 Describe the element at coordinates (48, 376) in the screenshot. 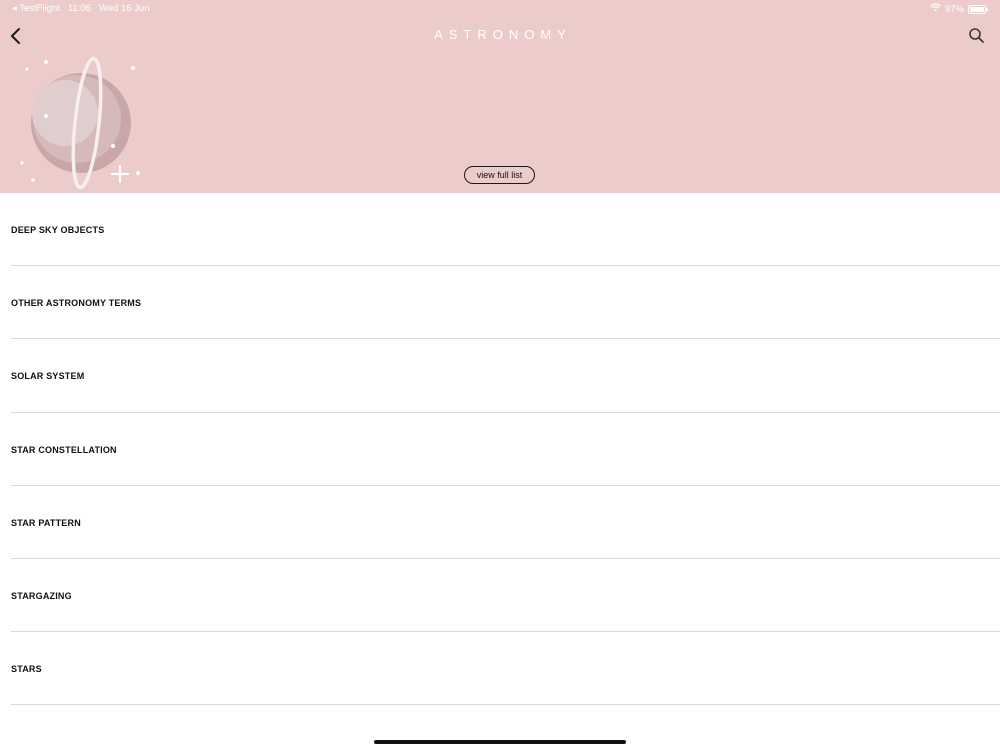

I see `category-label: SOLAR SYSTEM` at that location.